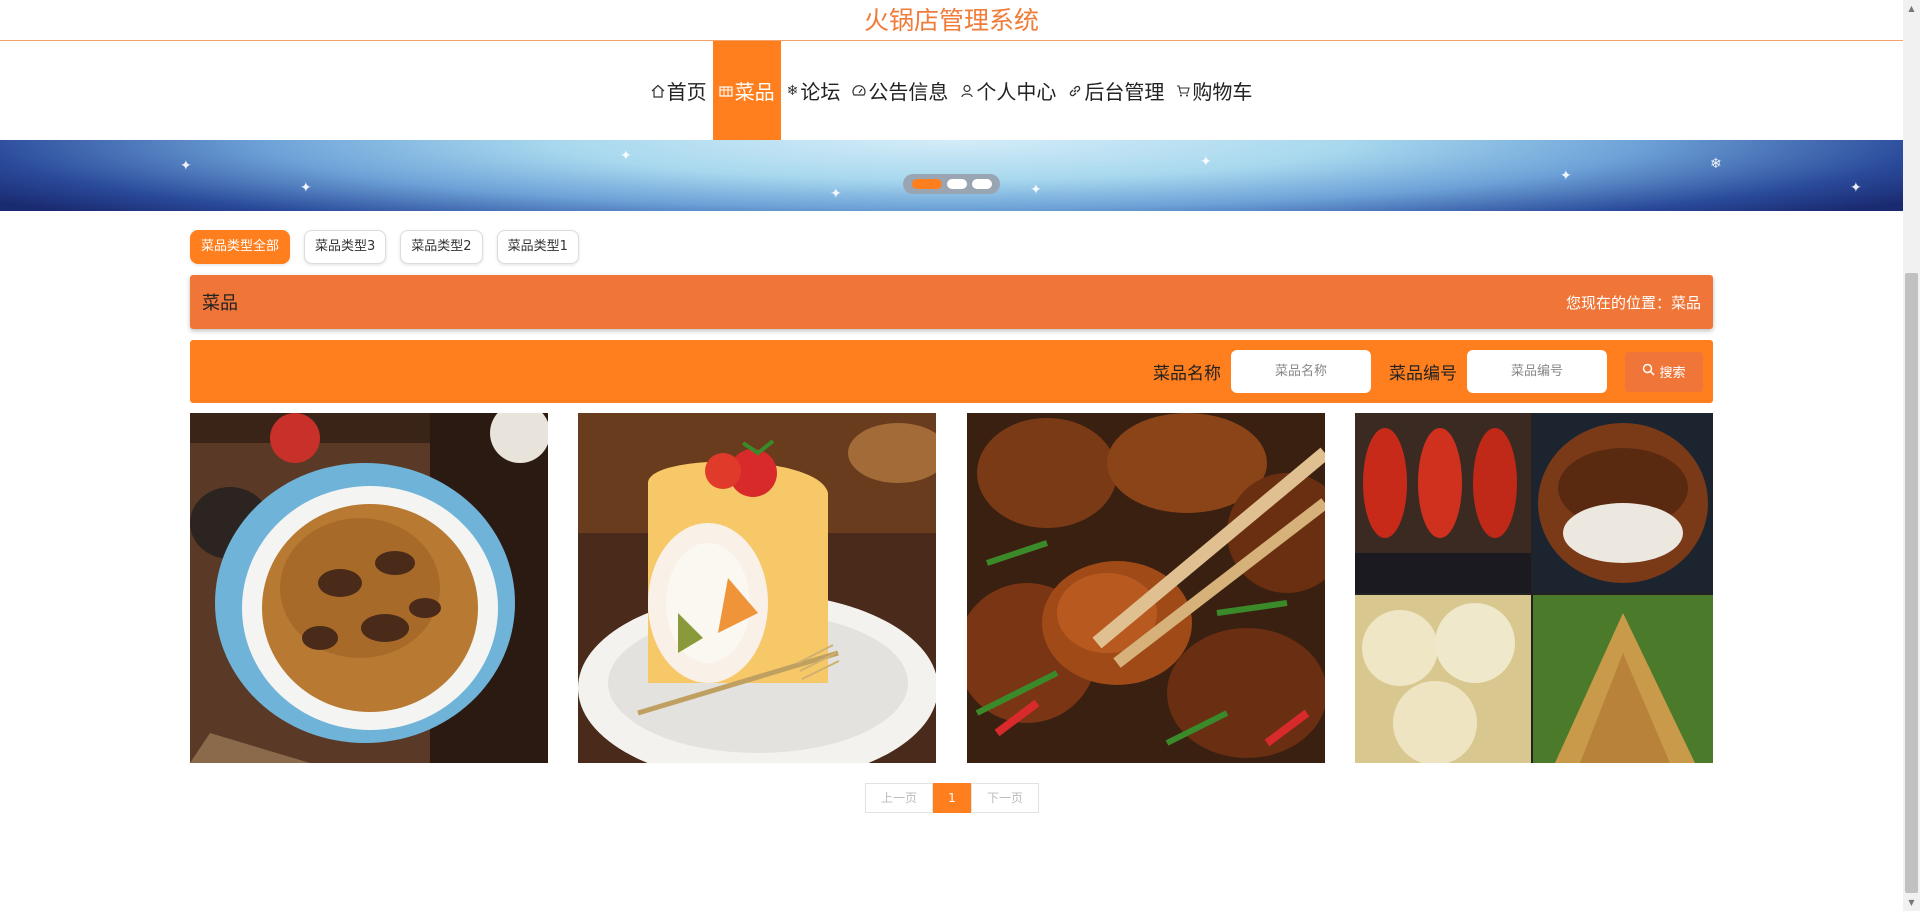 The image size is (1920, 911). I want to click on filter-all: 菜品类型全部, so click(240, 247).